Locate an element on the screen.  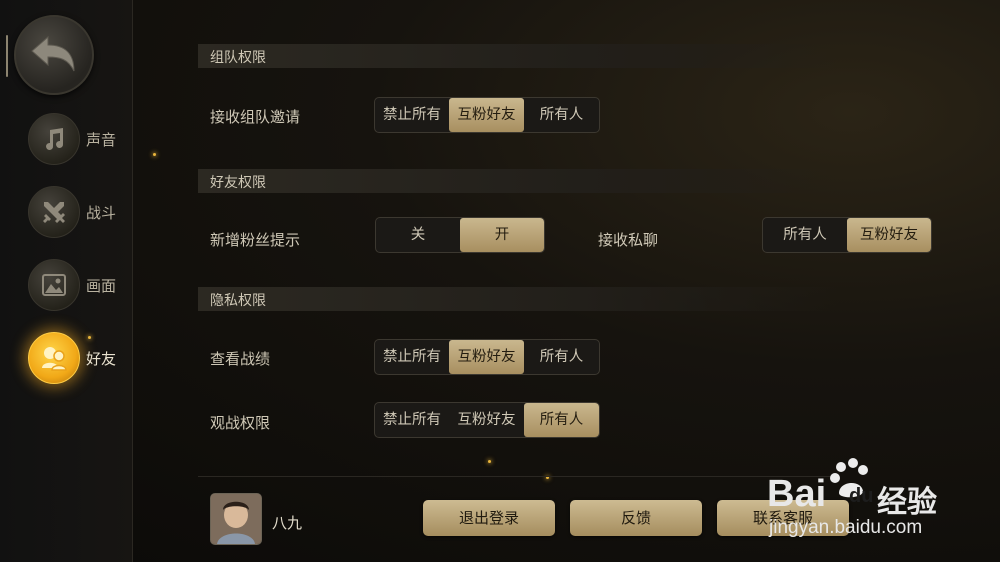
watermark-brand: Bai is located at coordinates (797, 494).